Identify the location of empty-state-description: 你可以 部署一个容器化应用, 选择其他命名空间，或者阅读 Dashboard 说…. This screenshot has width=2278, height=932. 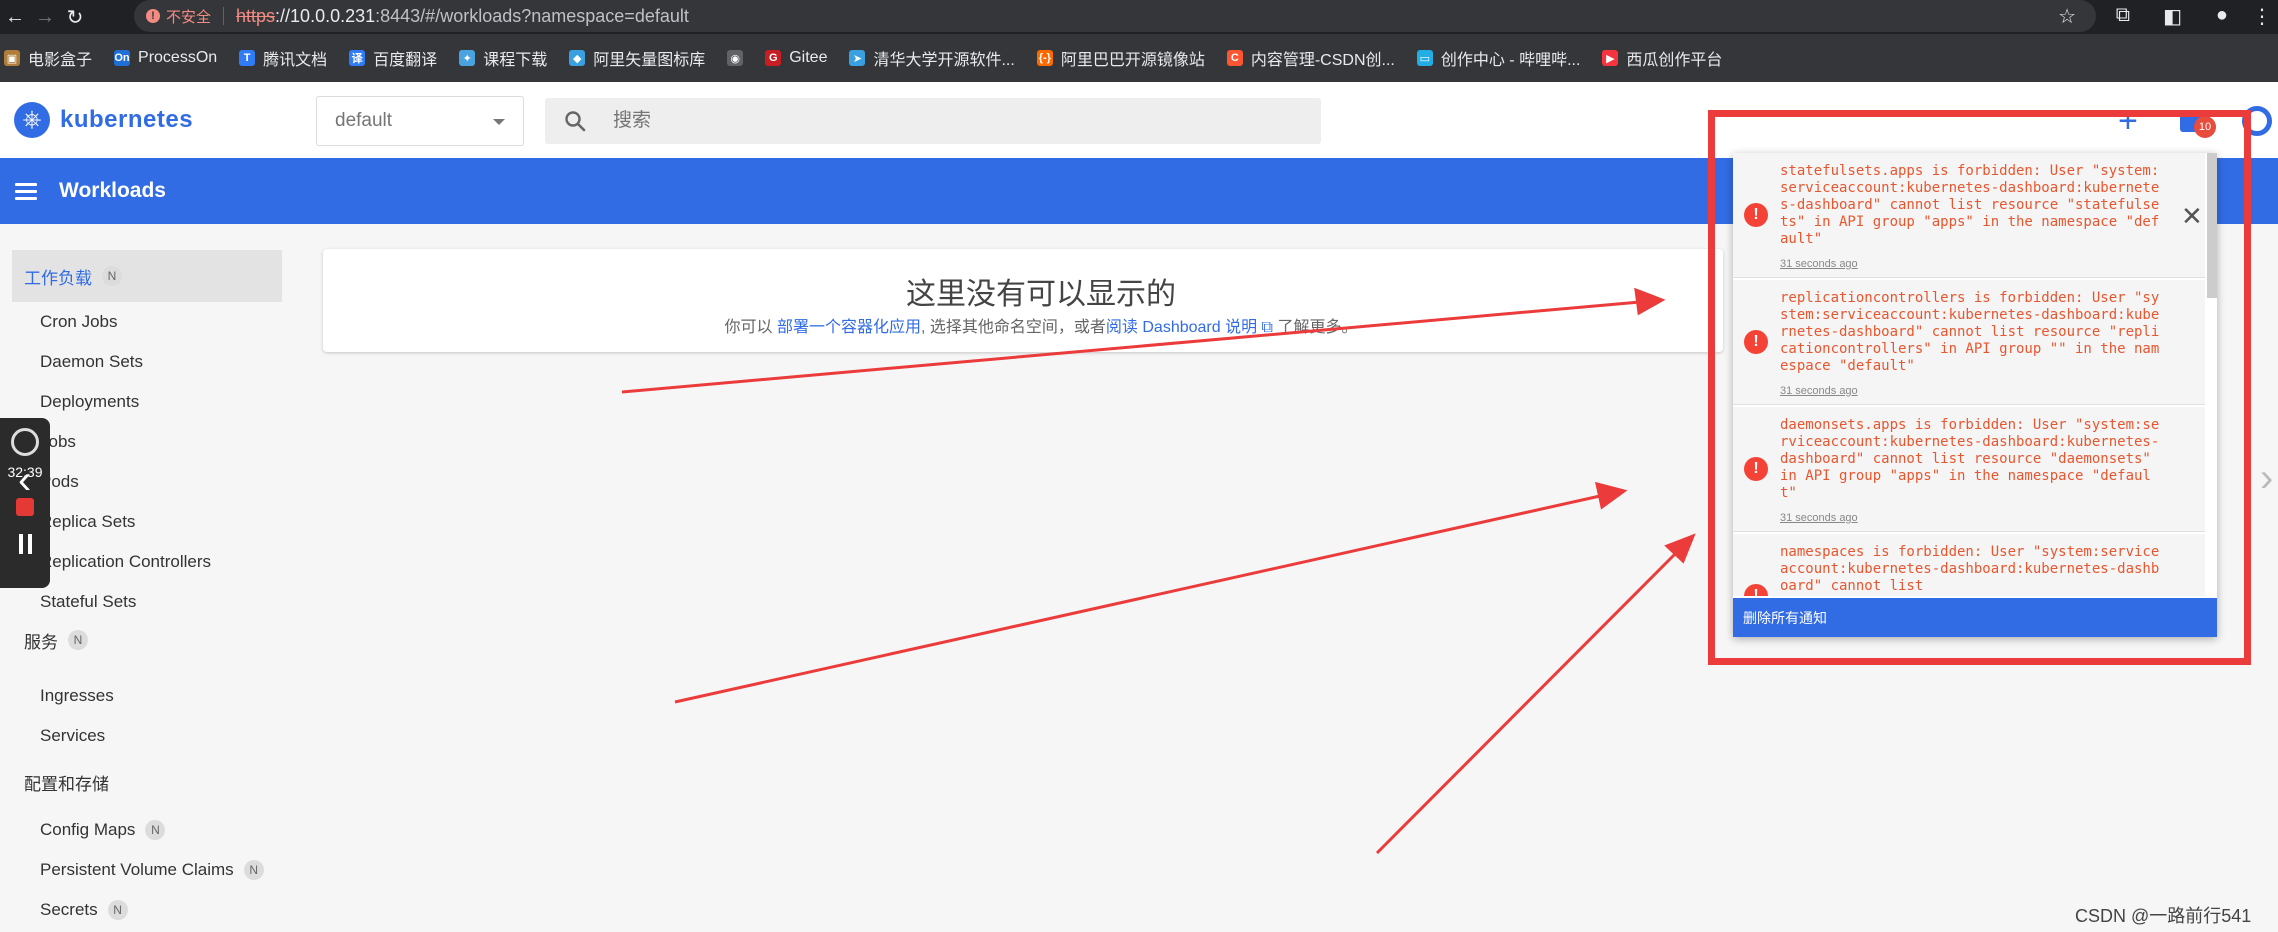
(1041, 325).